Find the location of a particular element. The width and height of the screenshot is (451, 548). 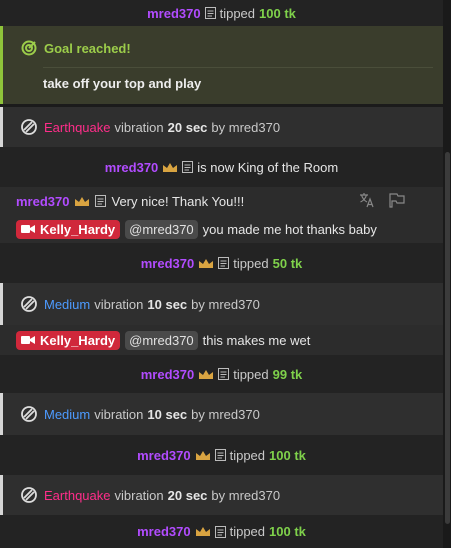

chat-text: this makes me wet is located at coordinates (256, 340).